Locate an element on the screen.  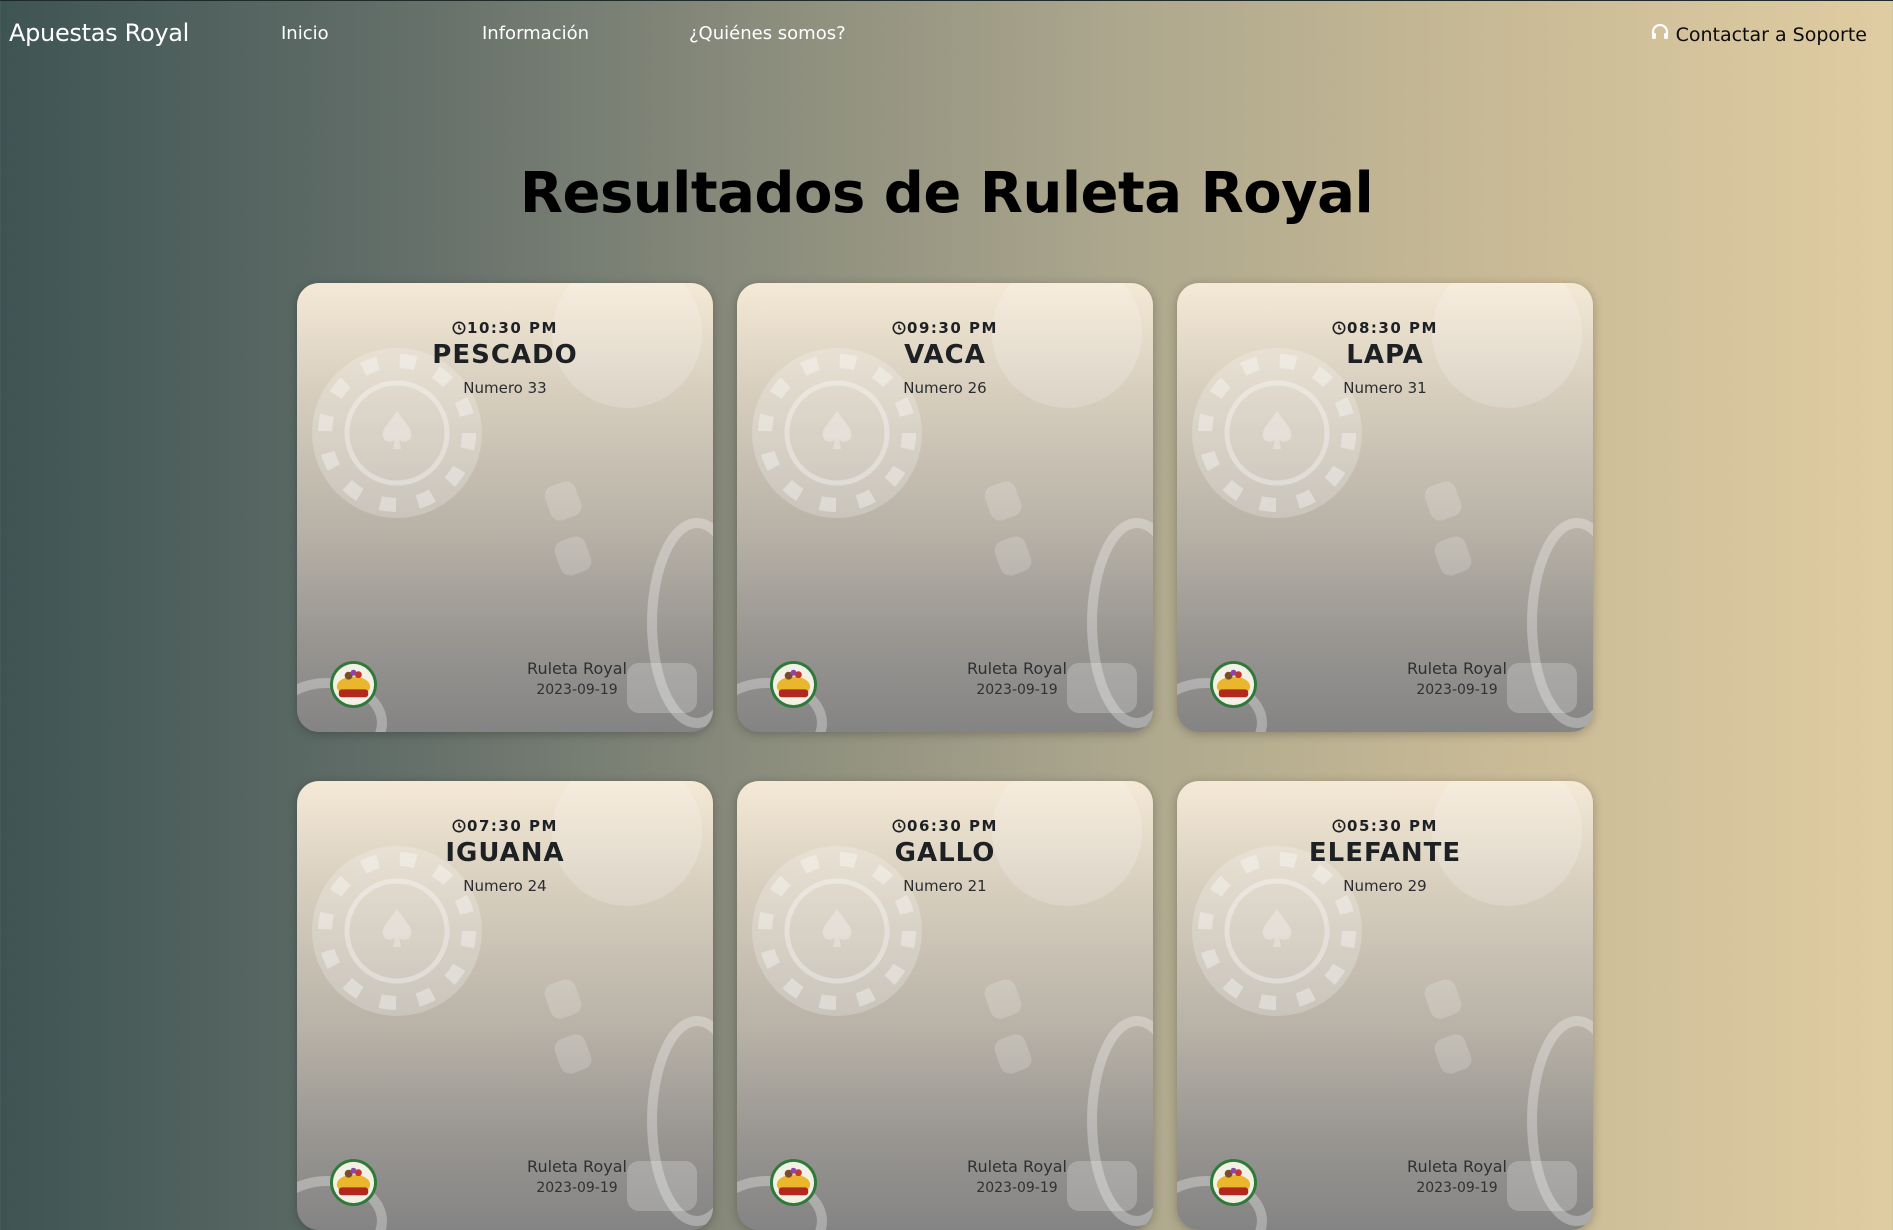
draw-time: 09:30 PM is located at coordinates (945, 328).